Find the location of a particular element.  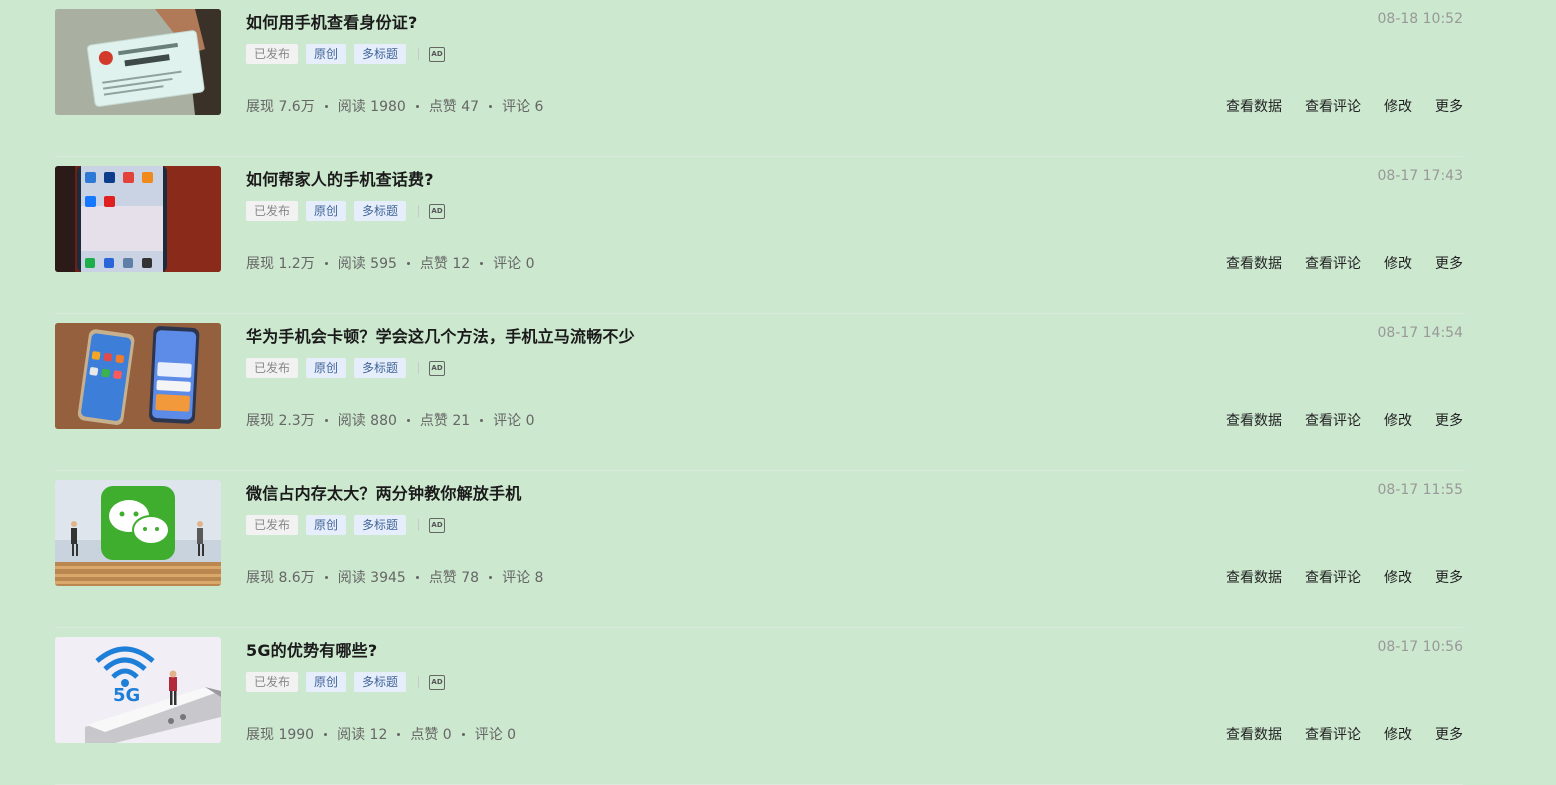

article-thumbnail-id-card is located at coordinates (138, 62).